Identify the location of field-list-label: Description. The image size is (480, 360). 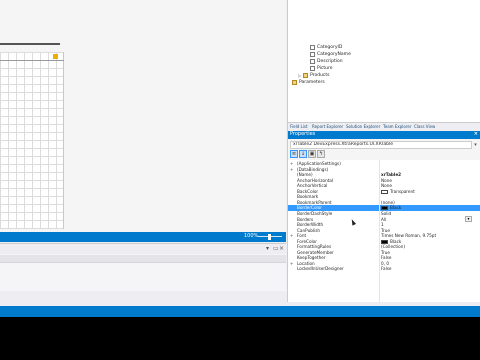
(330, 61).